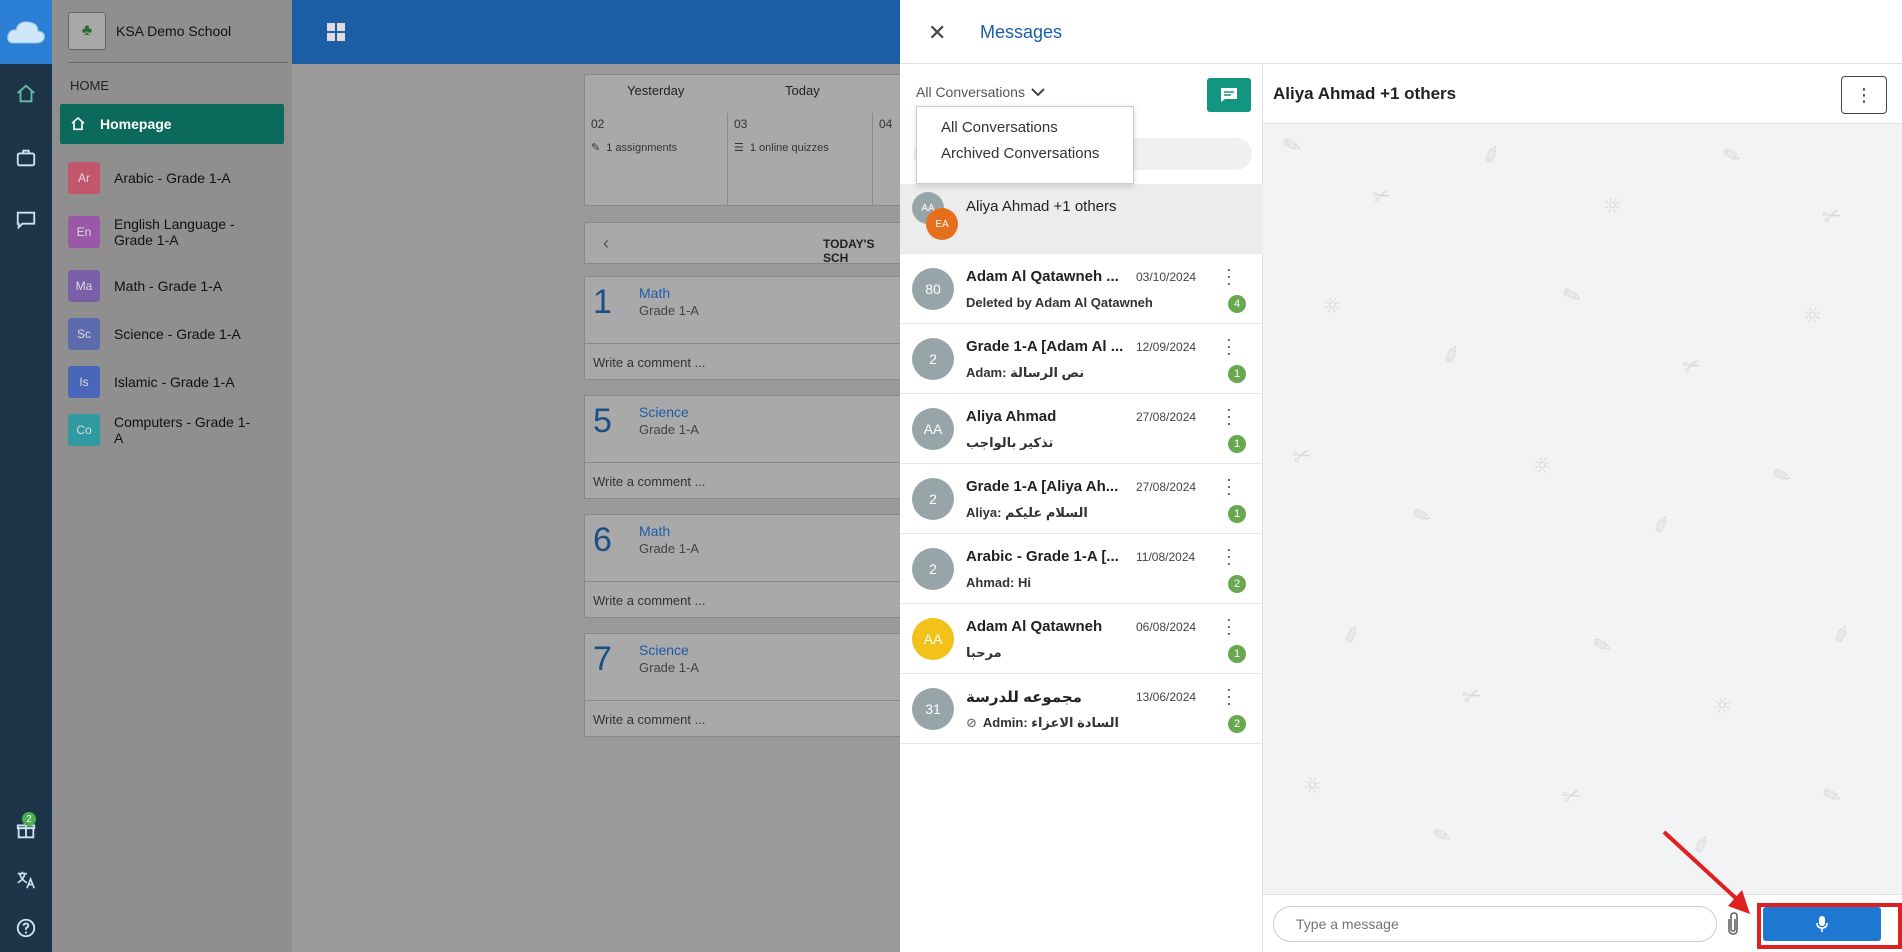  I want to click on avatar: AA, so click(933, 639).